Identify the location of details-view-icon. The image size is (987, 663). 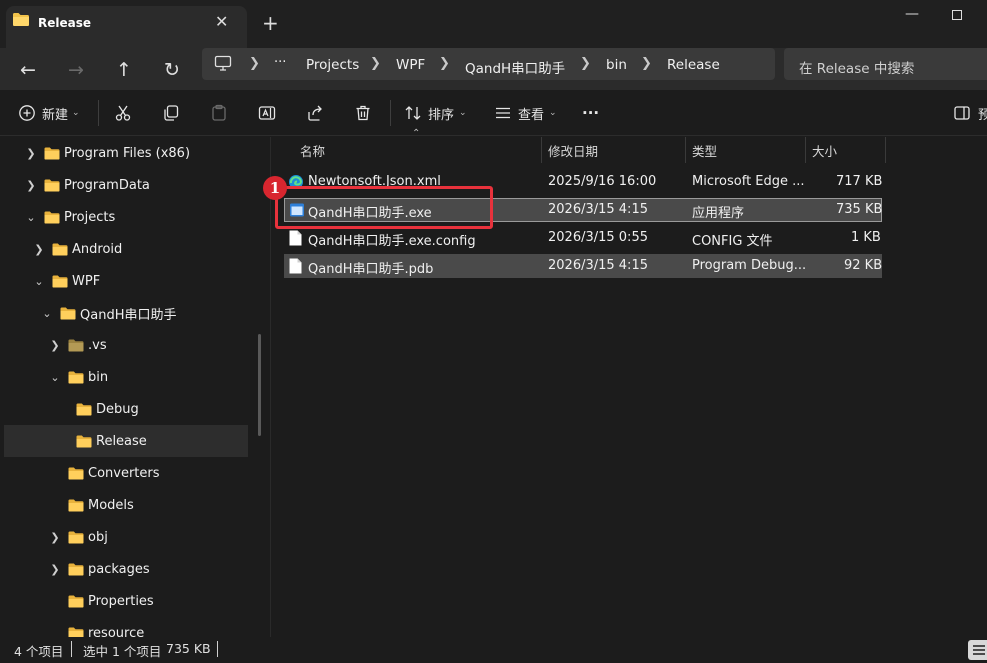
(979, 650).